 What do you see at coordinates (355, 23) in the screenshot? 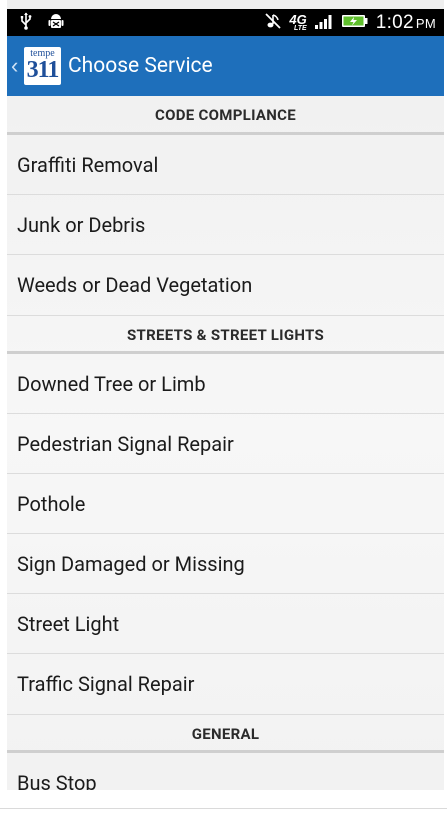
I see `battery-charging-icon` at bounding box center [355, 23].